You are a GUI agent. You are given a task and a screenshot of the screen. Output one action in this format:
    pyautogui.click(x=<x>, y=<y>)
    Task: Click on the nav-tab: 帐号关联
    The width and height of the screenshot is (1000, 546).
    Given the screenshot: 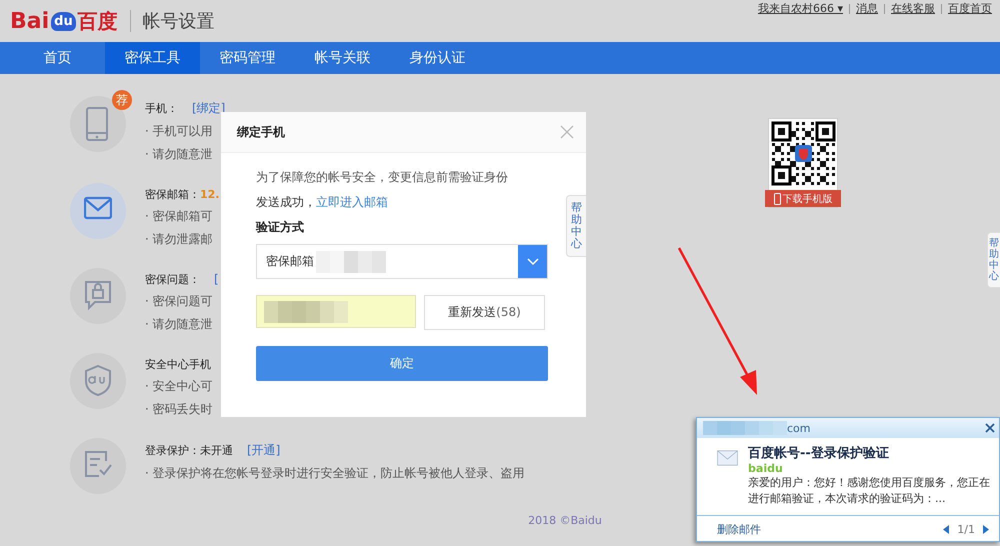 What is the action you would take?
    pyautogui.click(x=342, y=58)
    